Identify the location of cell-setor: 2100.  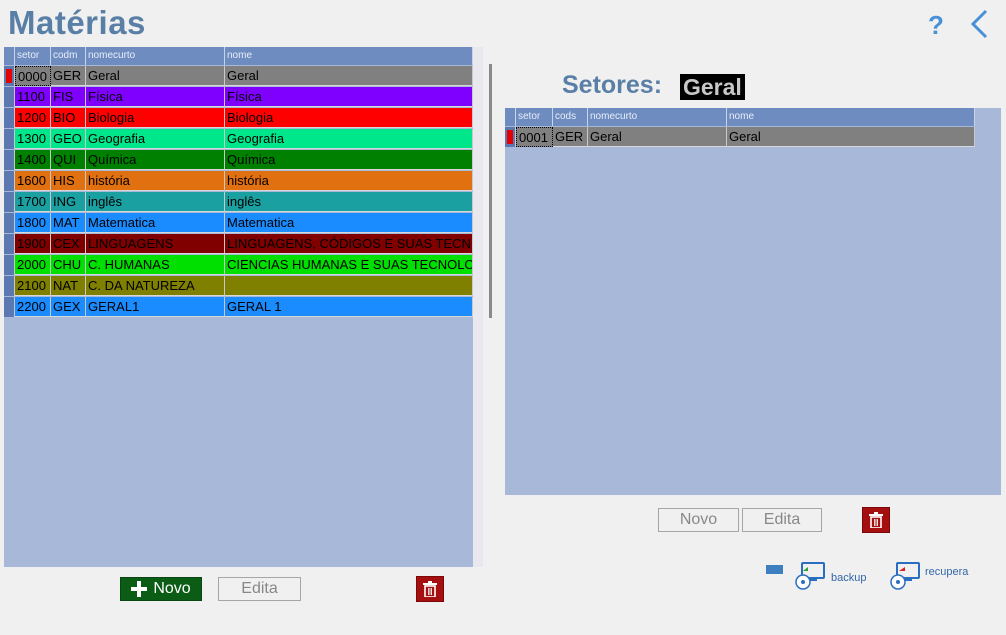
(33, 286).